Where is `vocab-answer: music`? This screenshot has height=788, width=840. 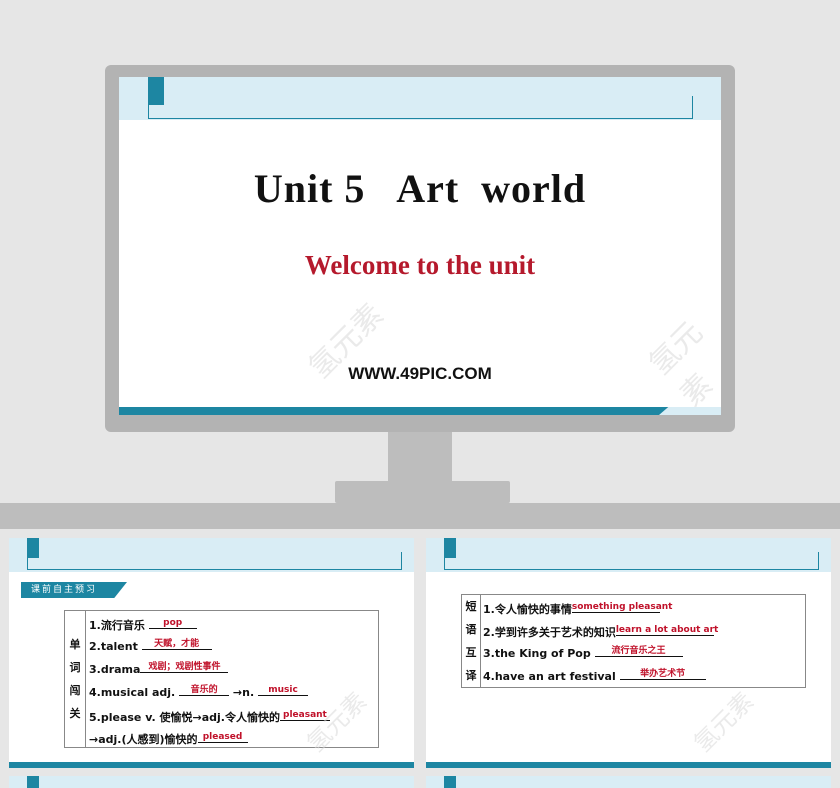 vocab-answer: music is located at coordinates (283, 690).